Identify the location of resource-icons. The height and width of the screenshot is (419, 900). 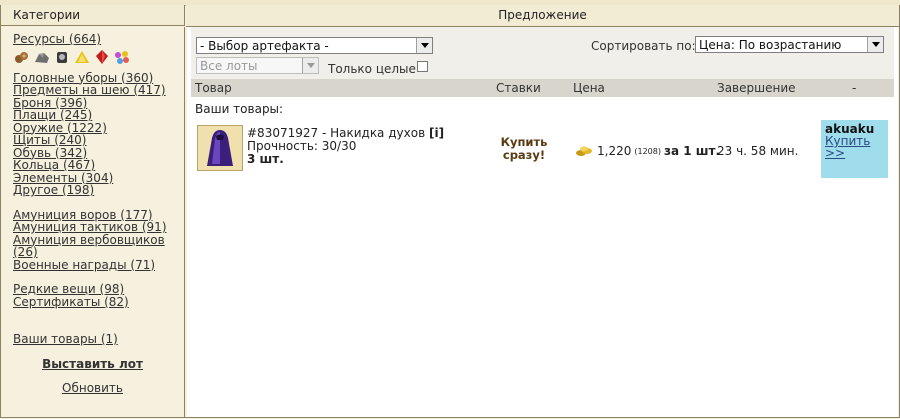
(98, 57).